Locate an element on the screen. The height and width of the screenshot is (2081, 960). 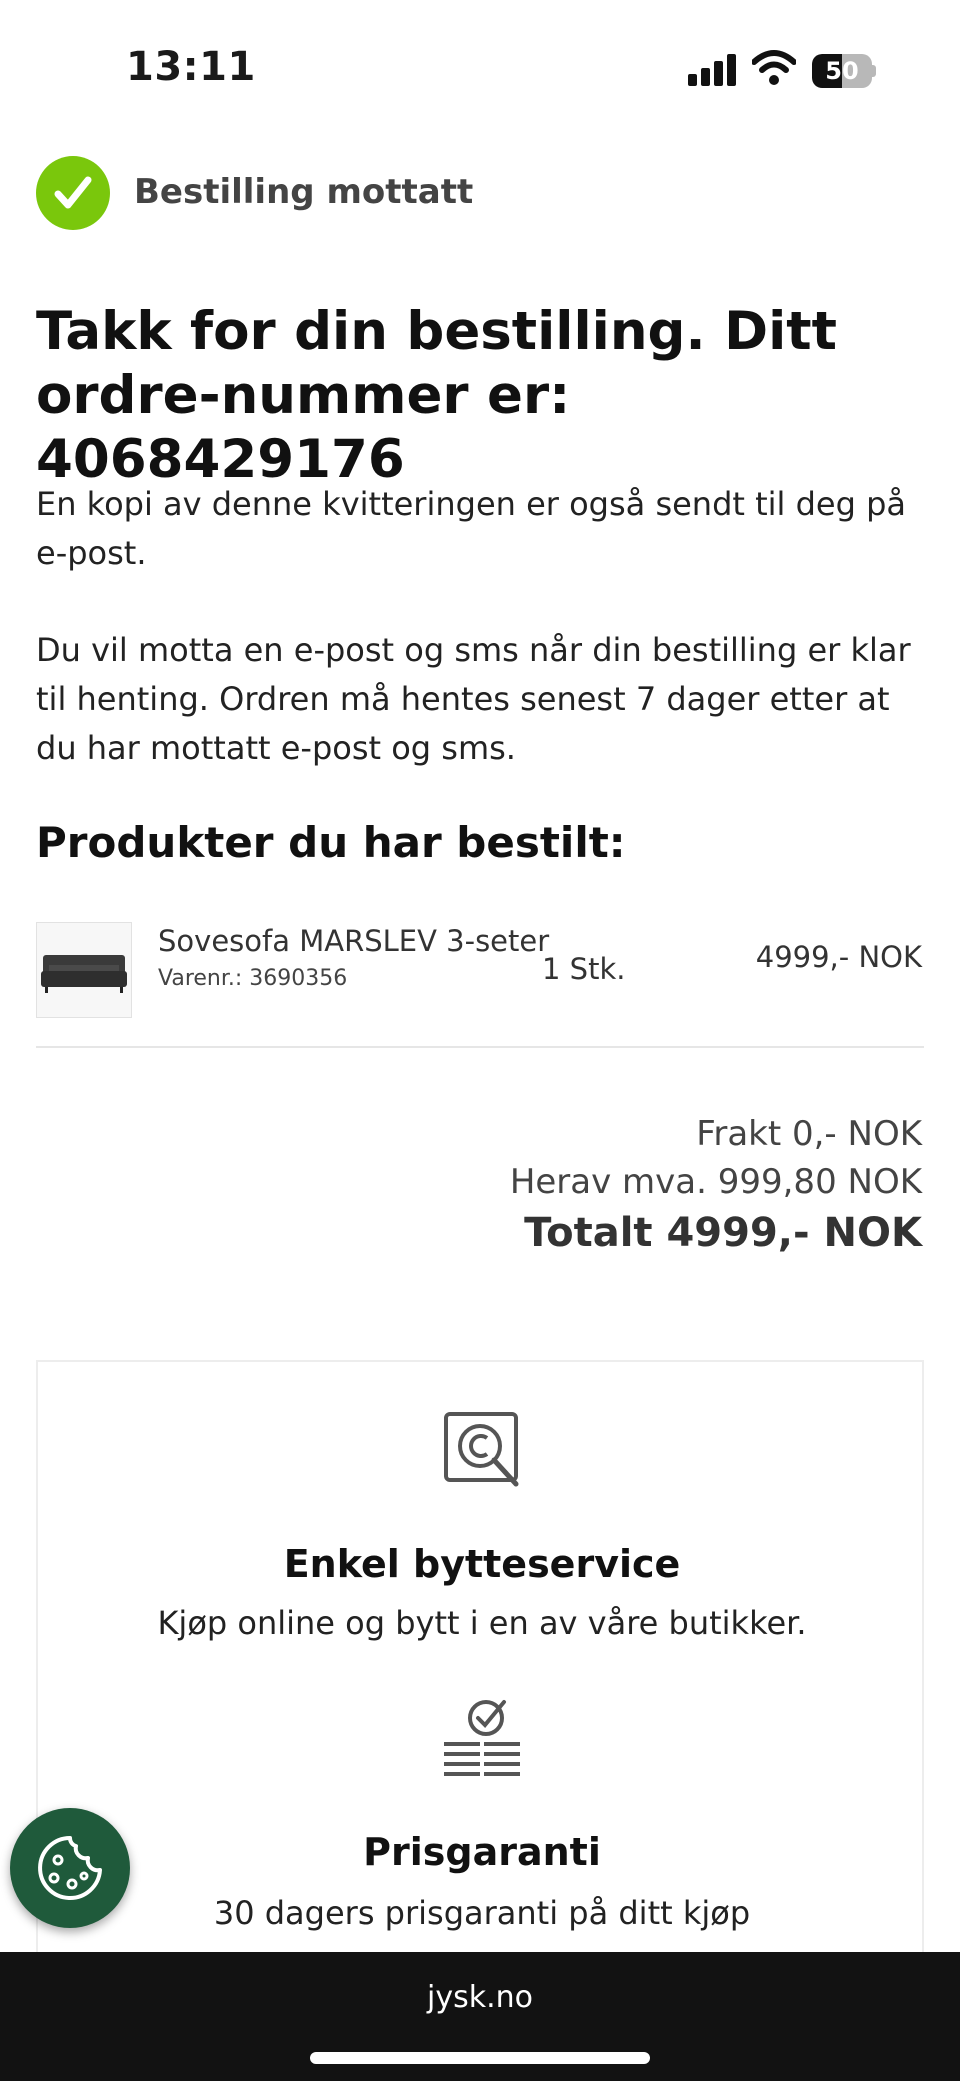
divider is located at coordinates (480, 1047).